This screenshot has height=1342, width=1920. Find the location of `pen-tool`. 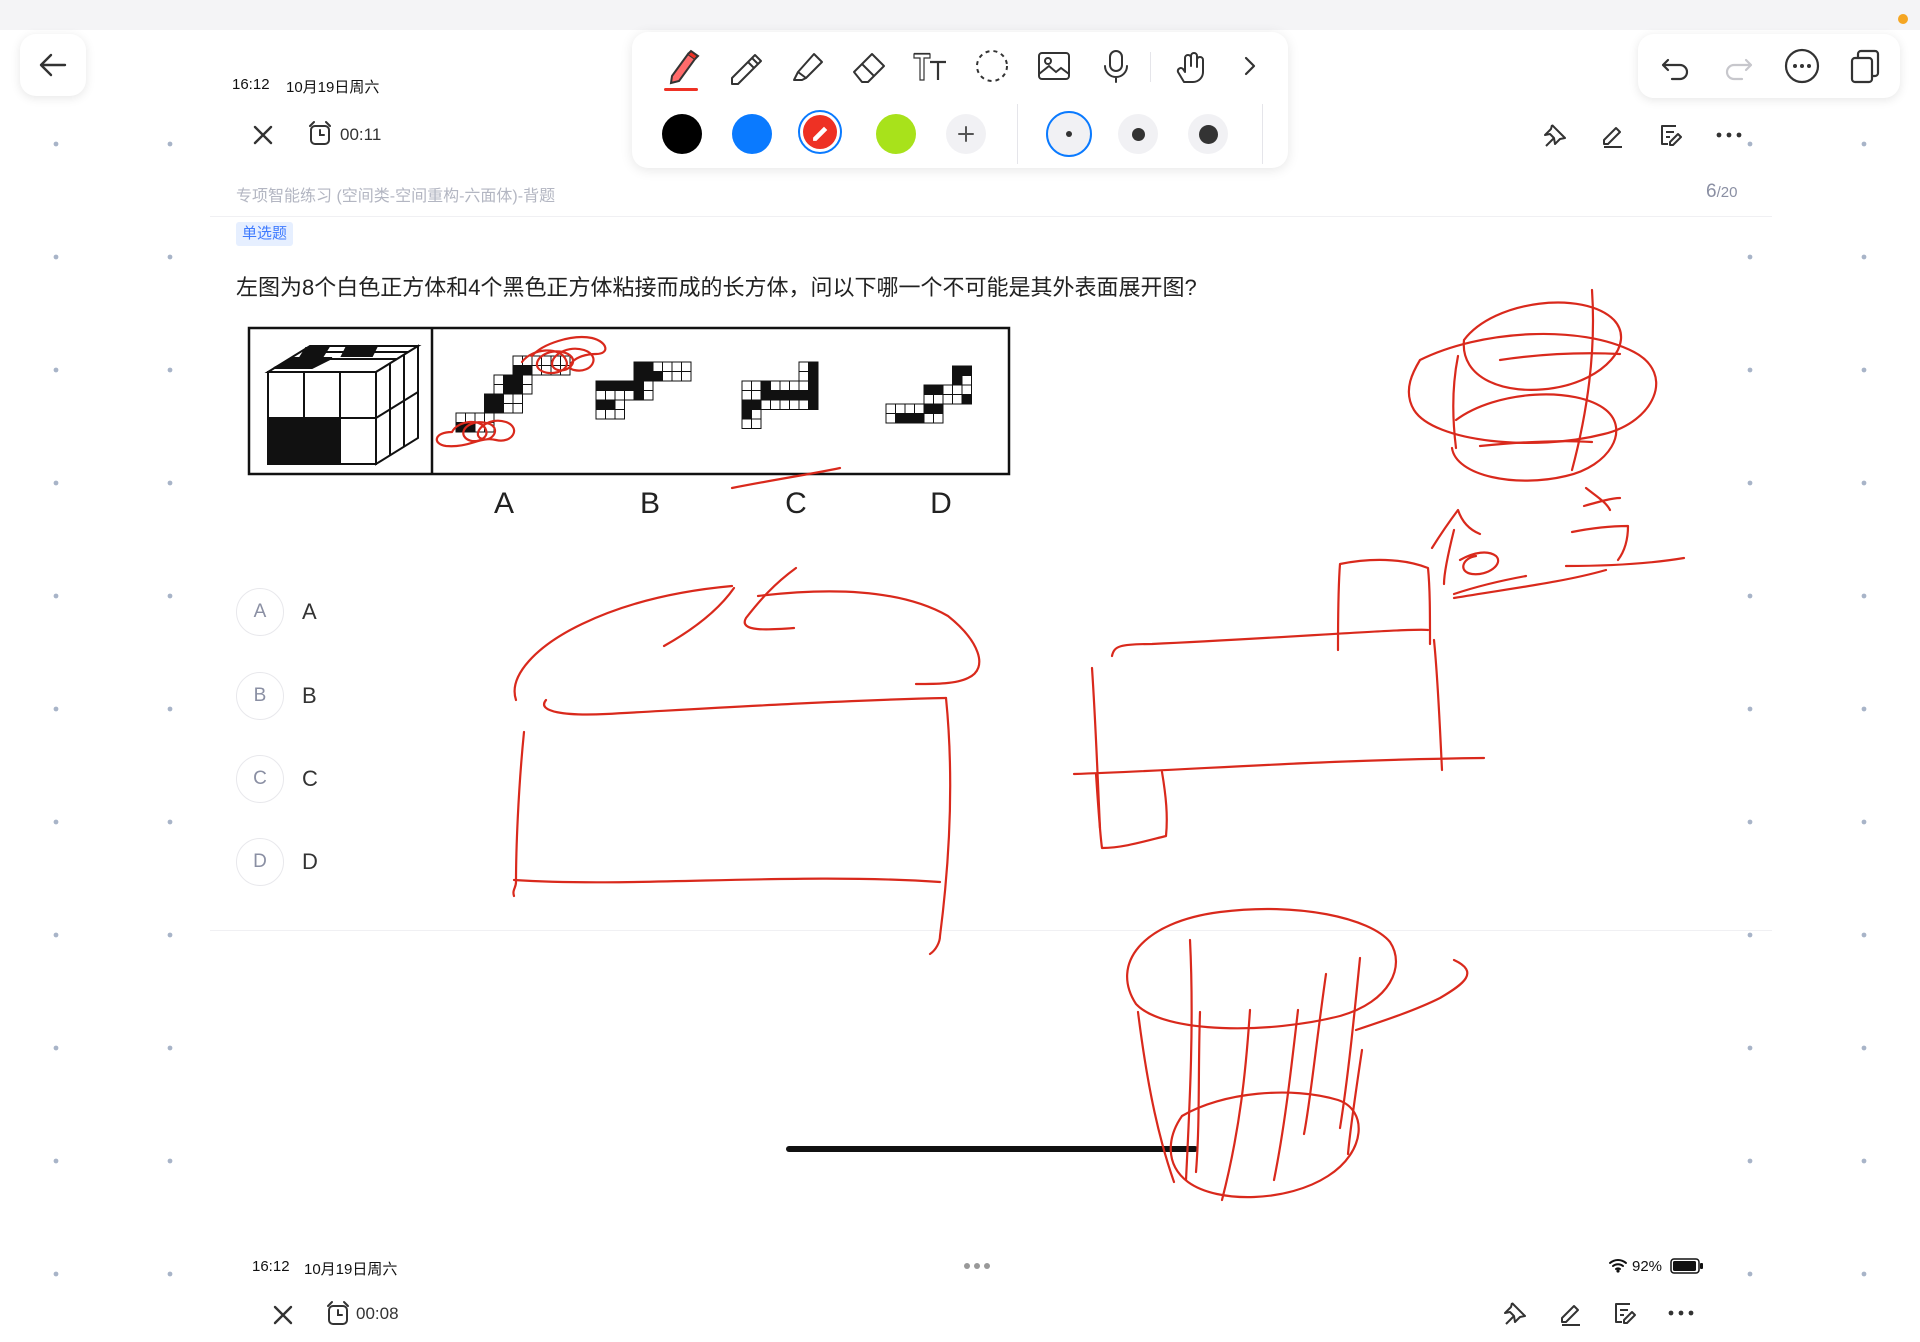

pen-tool is located at coordinates (682, 66).